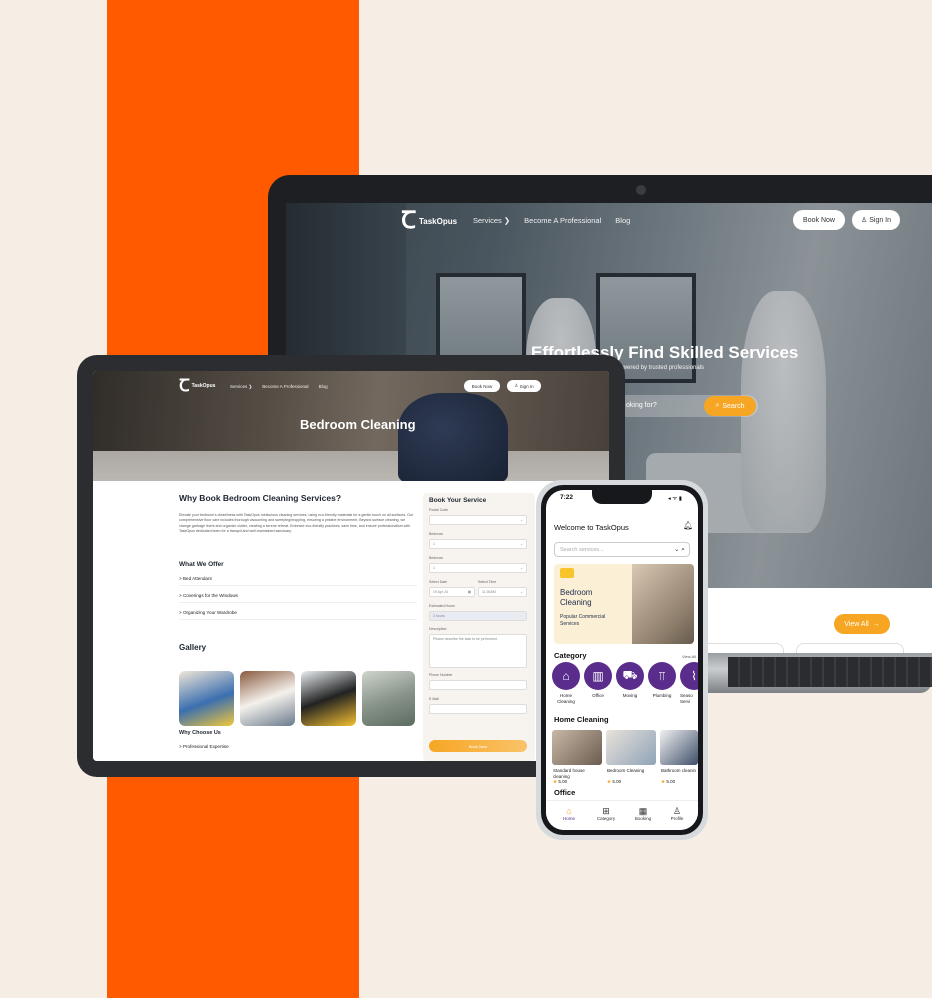  I want to click on hours-value: 3 hours, so click(439, 616).